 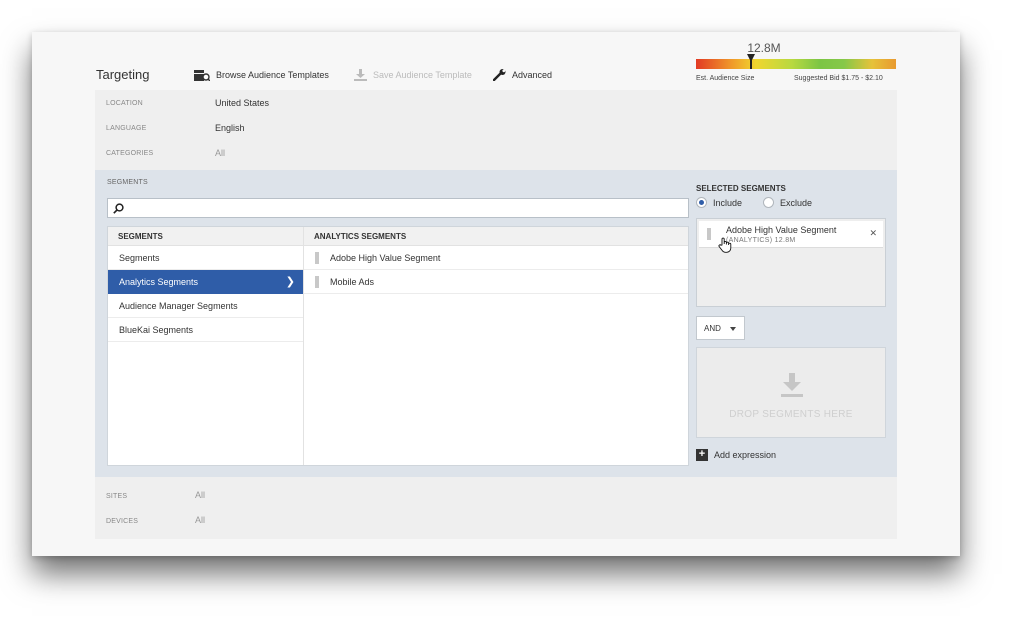 I want to click on segment-source-item: Audience Manager Segments, so click(x=205, y=306).